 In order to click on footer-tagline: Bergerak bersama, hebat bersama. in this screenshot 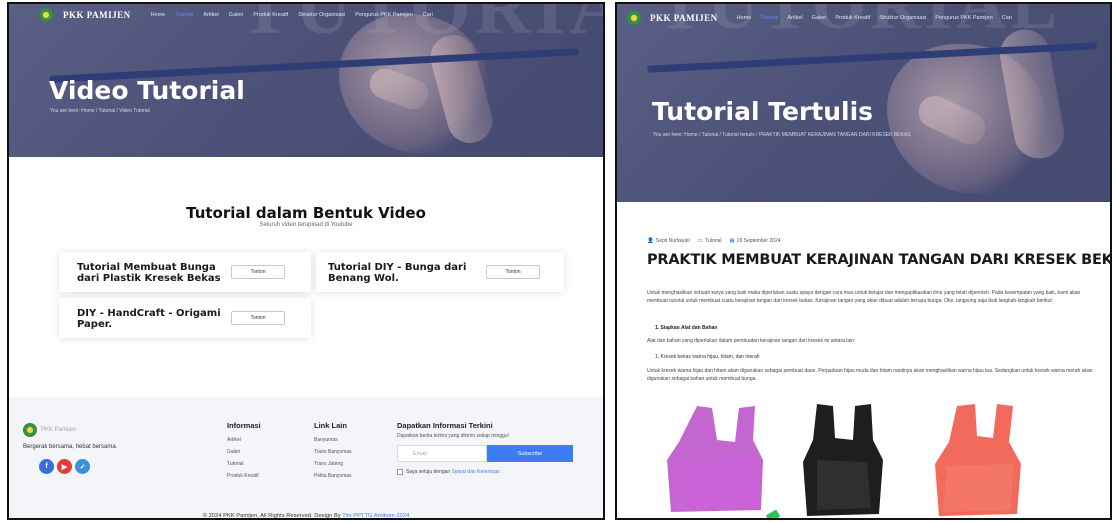, I will do `click(70, 447)`.